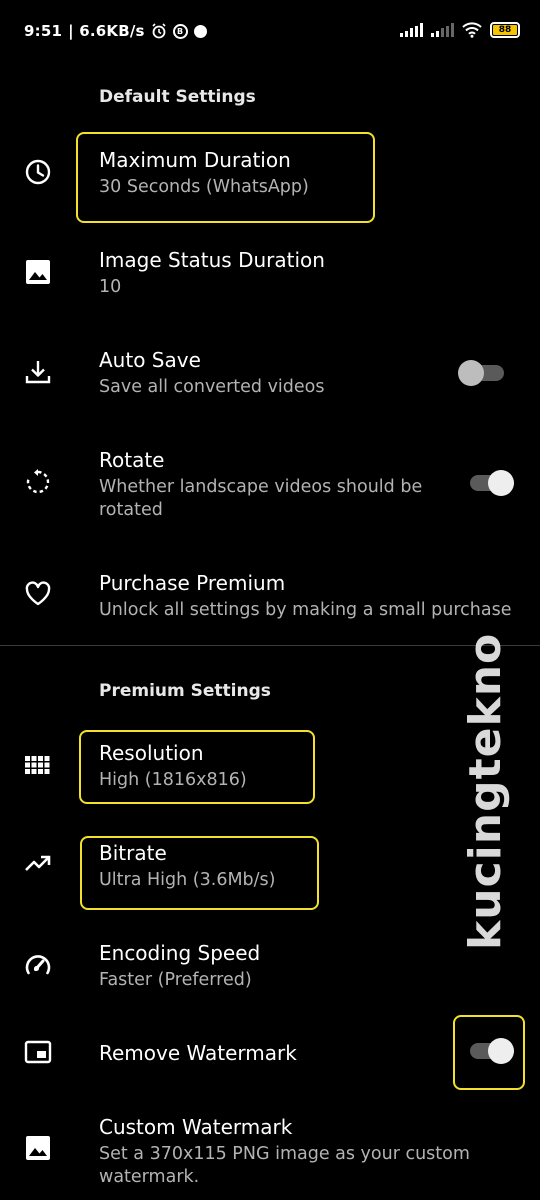 This screenshot has height=1200, width=540. Describe the element at coordinates (192, 583) in the screenshot. I see `setting-title: Purchase Premium` at that location.